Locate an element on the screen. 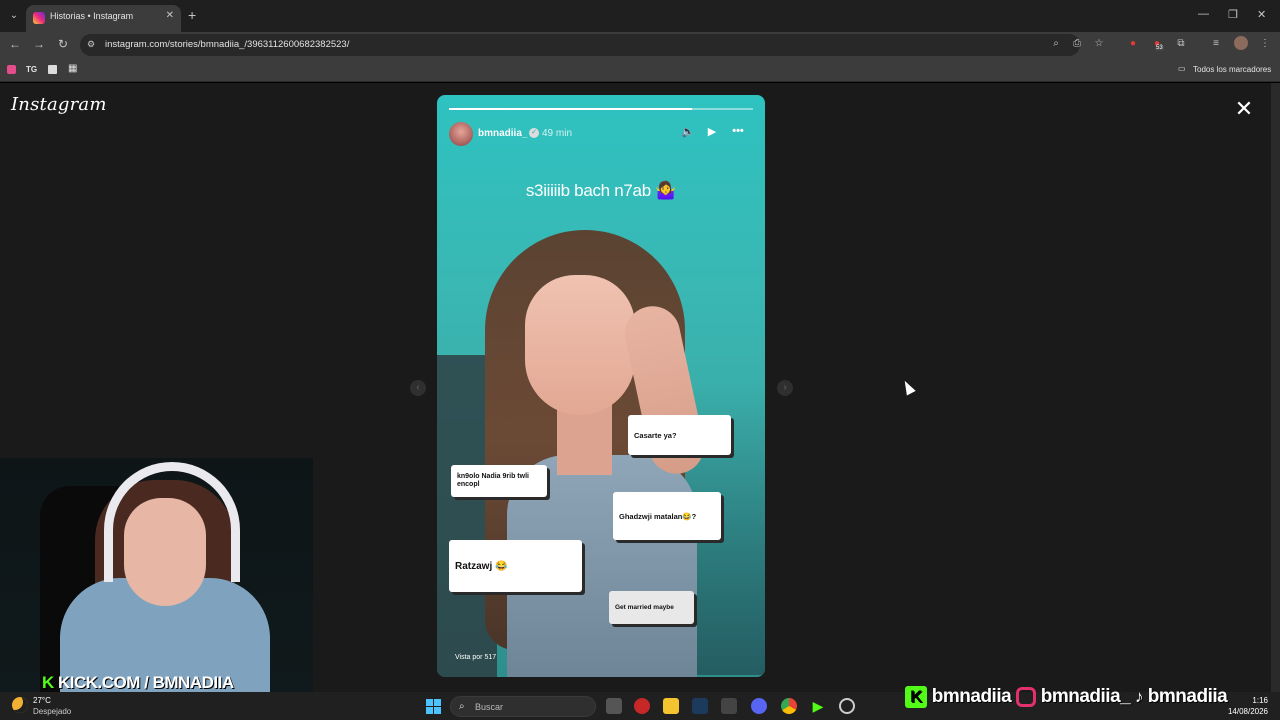  question-sticker: Ghadzwji matalan😂? is located at coordinates (667, 516).